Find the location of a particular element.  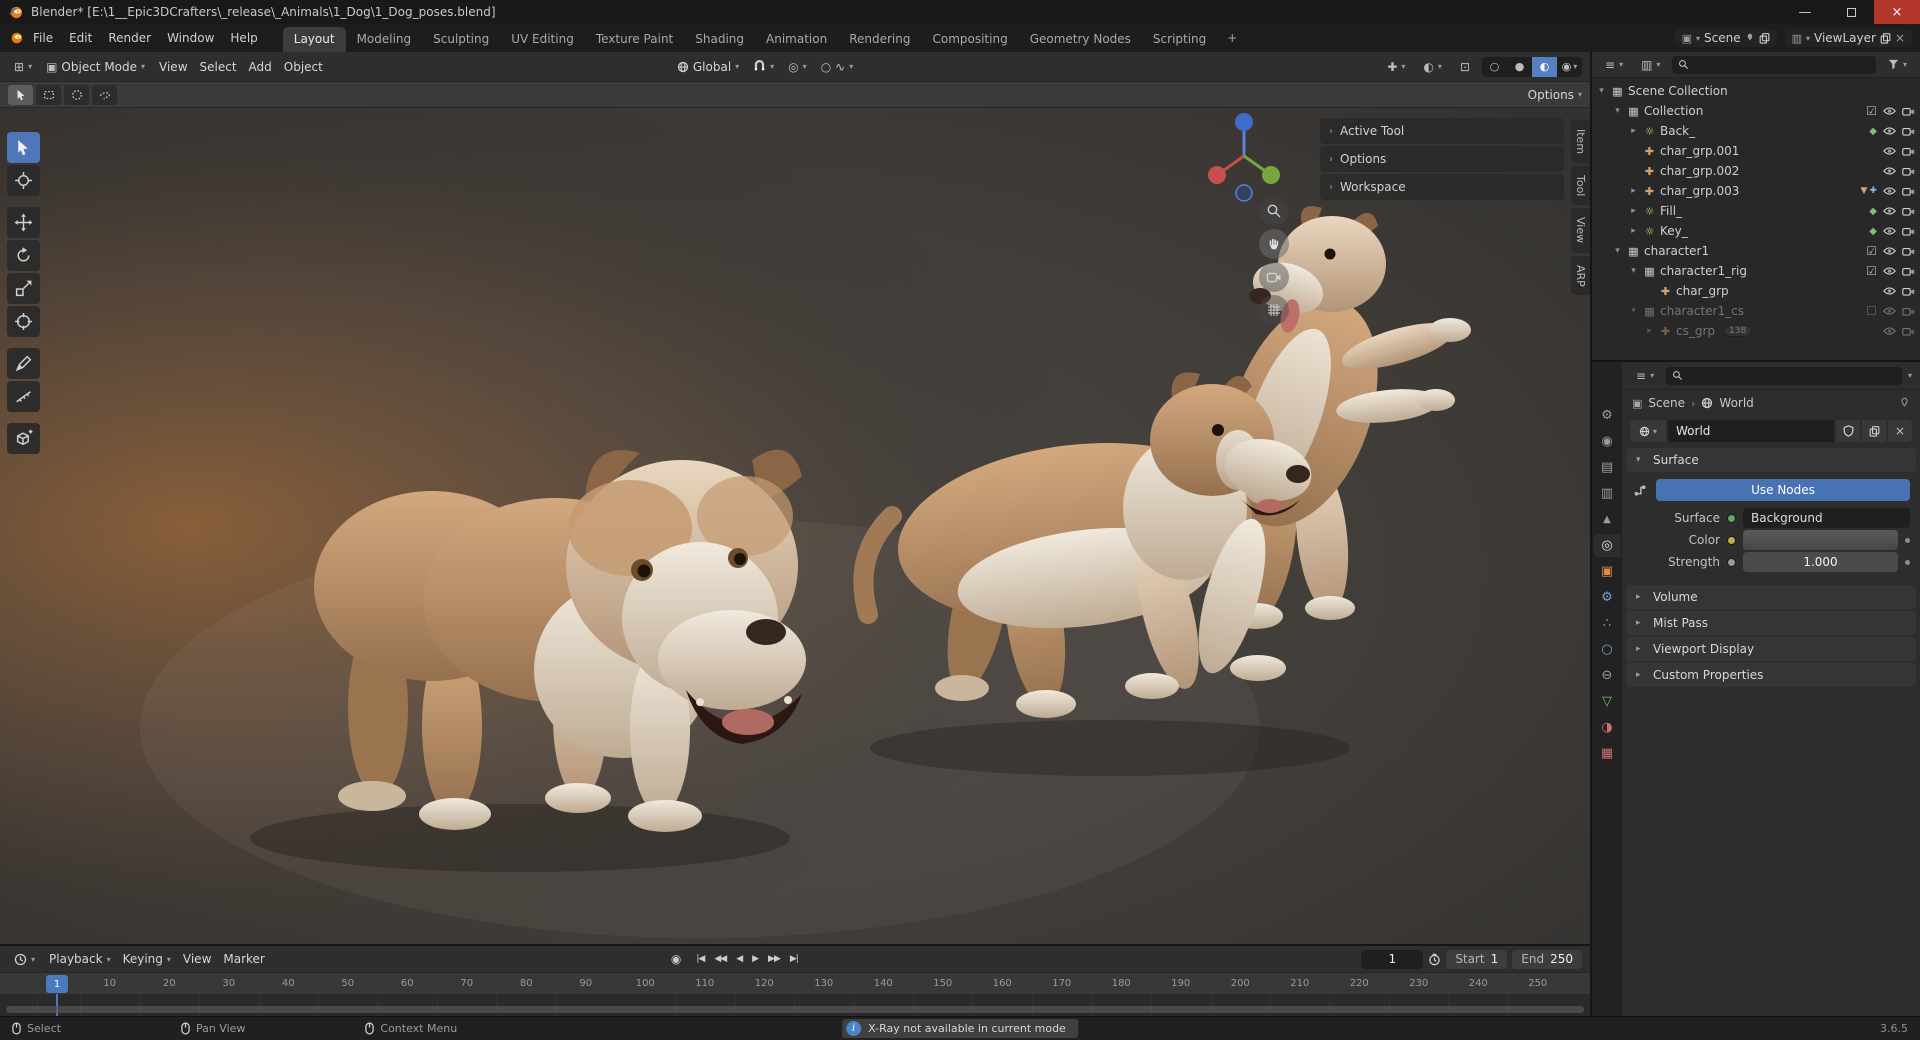

workspace-tab: Texture Paint is located at coordinates (634, 39).